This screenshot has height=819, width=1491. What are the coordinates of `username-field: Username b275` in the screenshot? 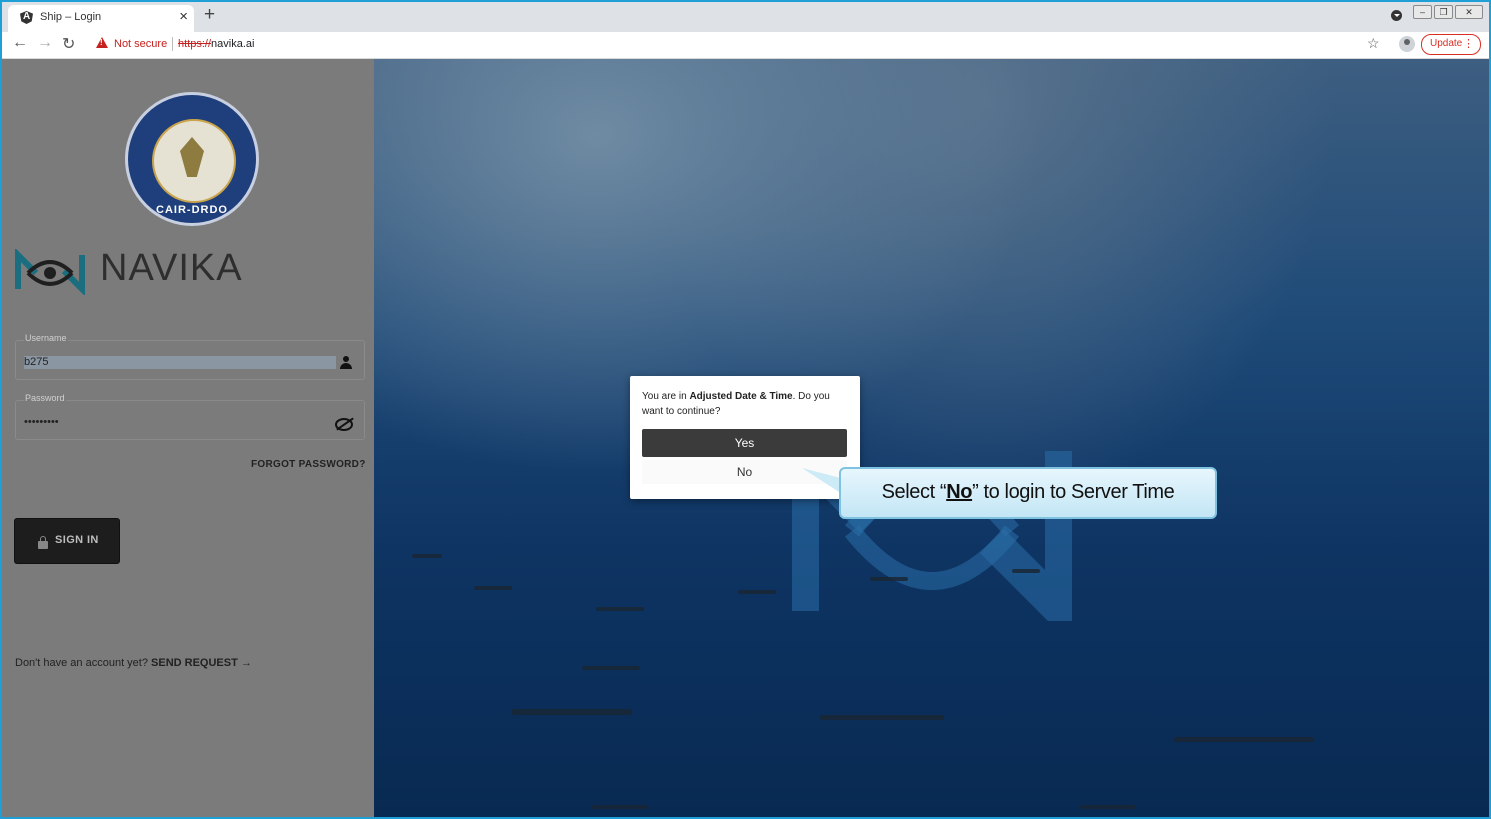 It's located at (190, 356).